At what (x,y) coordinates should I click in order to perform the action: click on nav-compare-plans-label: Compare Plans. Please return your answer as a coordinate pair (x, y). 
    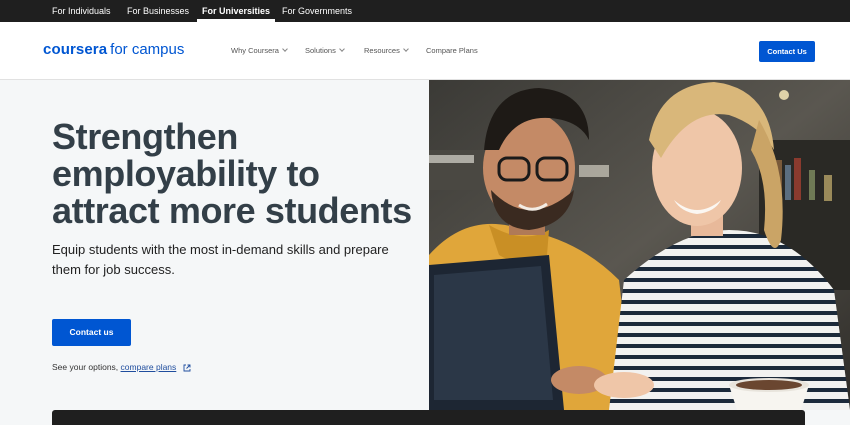
    Looking at the image, I should click on (452, 50).